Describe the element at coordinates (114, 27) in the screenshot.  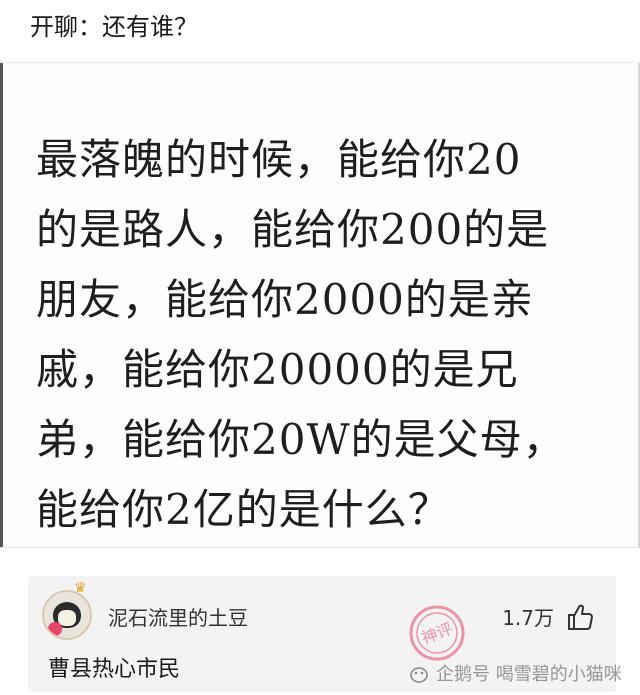
I see `page-title: 开聊：还有谁？` at that location.